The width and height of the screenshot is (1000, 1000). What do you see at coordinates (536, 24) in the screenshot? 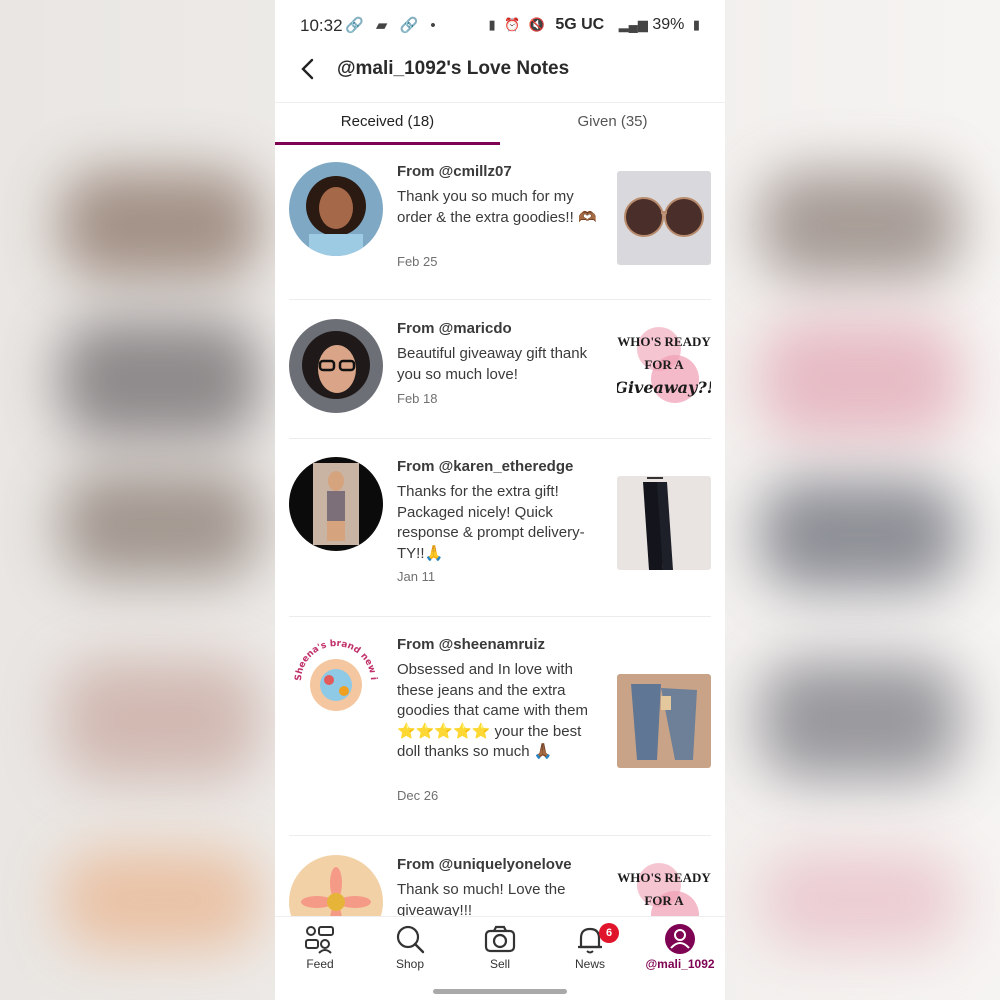
I see `mute-icon: 🔇` at bounding box center [536, 24].